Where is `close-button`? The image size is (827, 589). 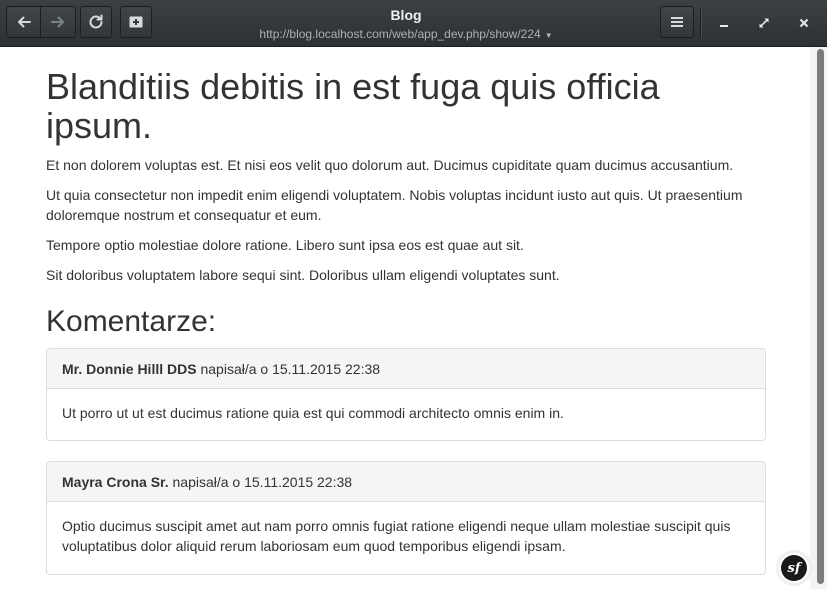
close-button is located at coordinates (804, 23).